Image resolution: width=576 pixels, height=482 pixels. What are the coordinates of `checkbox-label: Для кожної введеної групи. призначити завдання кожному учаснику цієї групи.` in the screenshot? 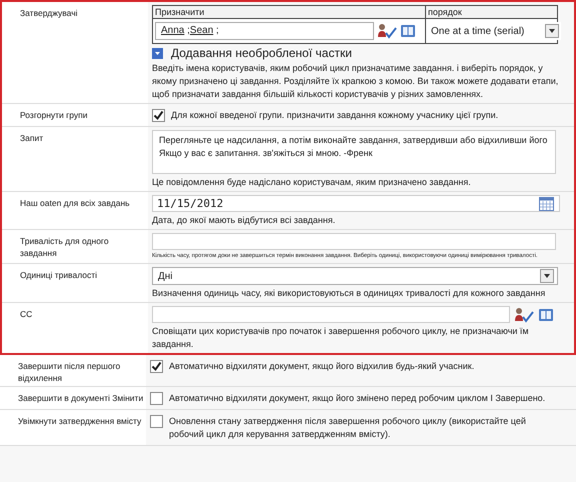 It's located at (334, 115).